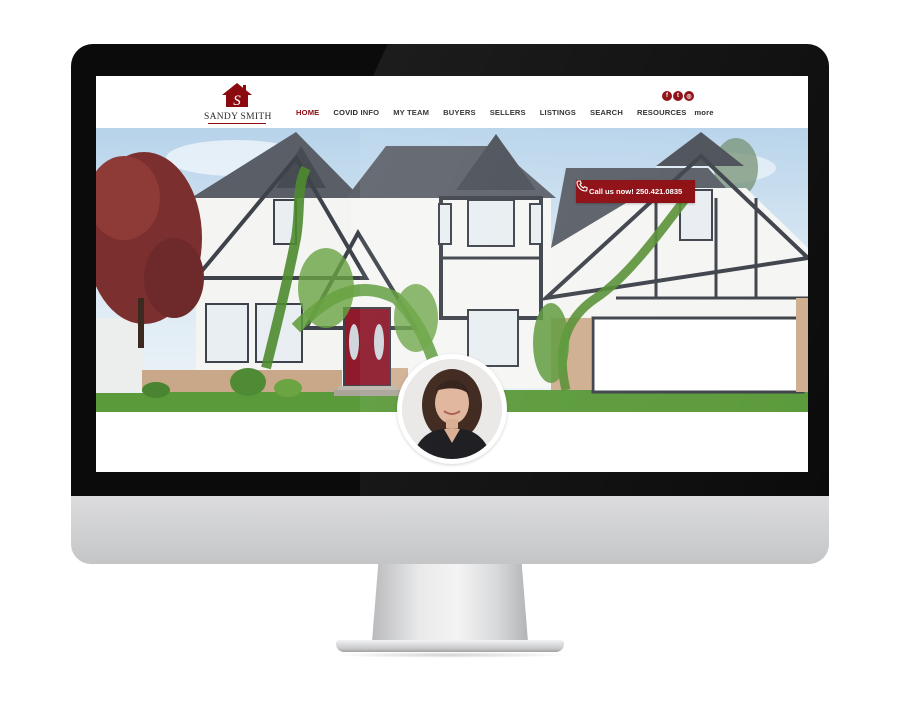  I want to click on agent-portrait-icon, so click(452, 409).